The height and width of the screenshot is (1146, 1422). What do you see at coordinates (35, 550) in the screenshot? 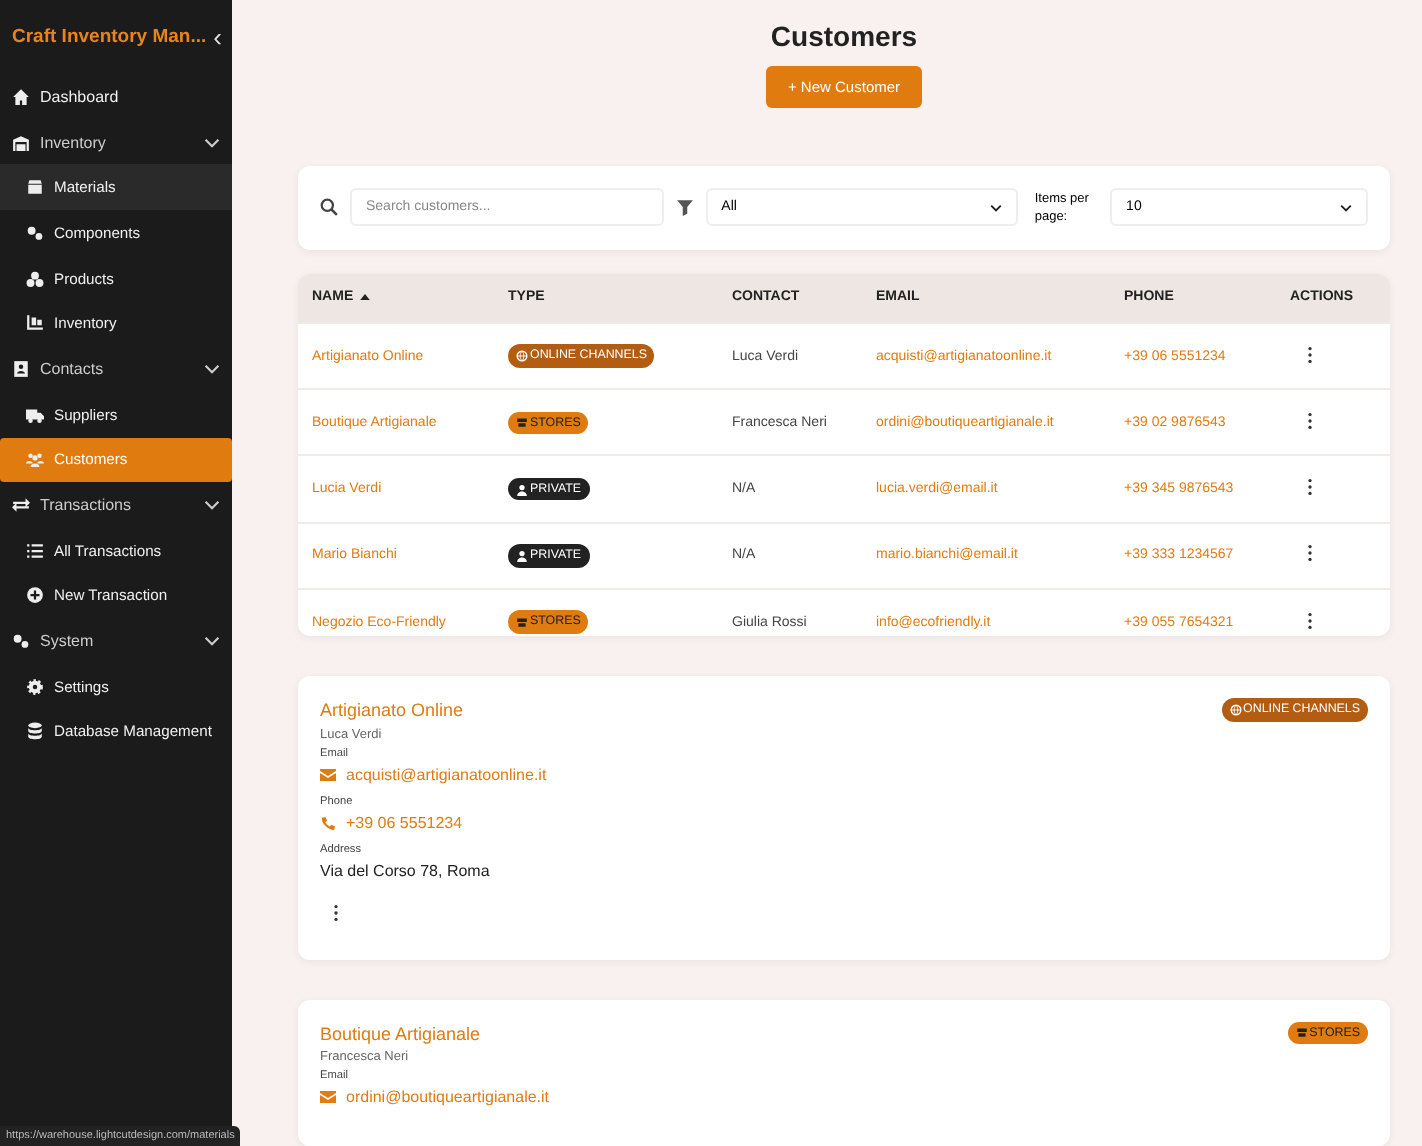
I see `list-icon` at bounding box center [35, 550].